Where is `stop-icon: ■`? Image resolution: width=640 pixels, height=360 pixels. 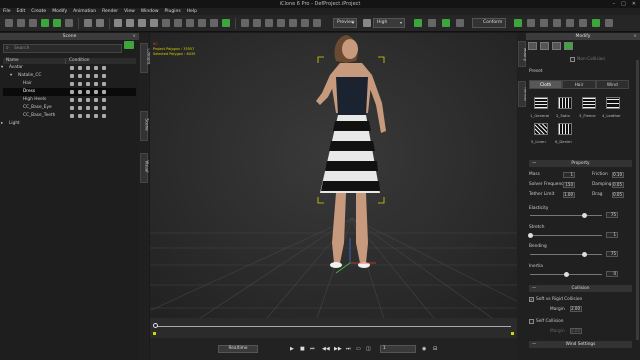
stop-icon: ■ is located at coordinates (302, 349).